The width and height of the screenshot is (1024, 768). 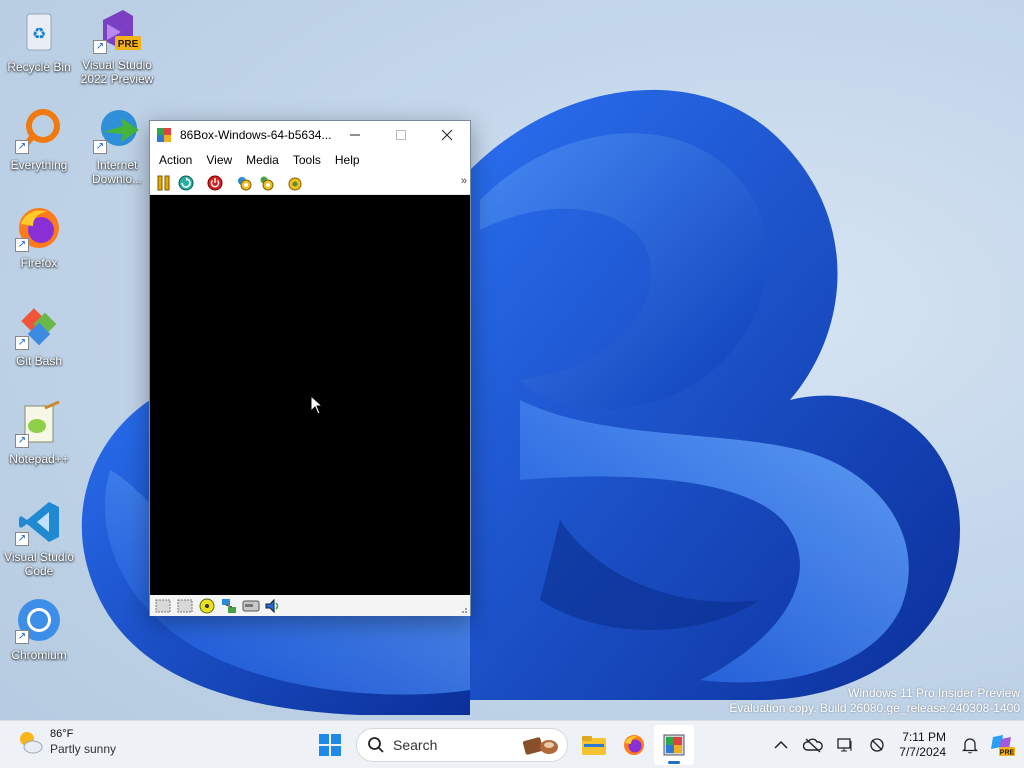 What do you see at coordinates (781, 745) in the screenshot?
I see `show-hidden-icons-button` at bounding box center [781, 745].